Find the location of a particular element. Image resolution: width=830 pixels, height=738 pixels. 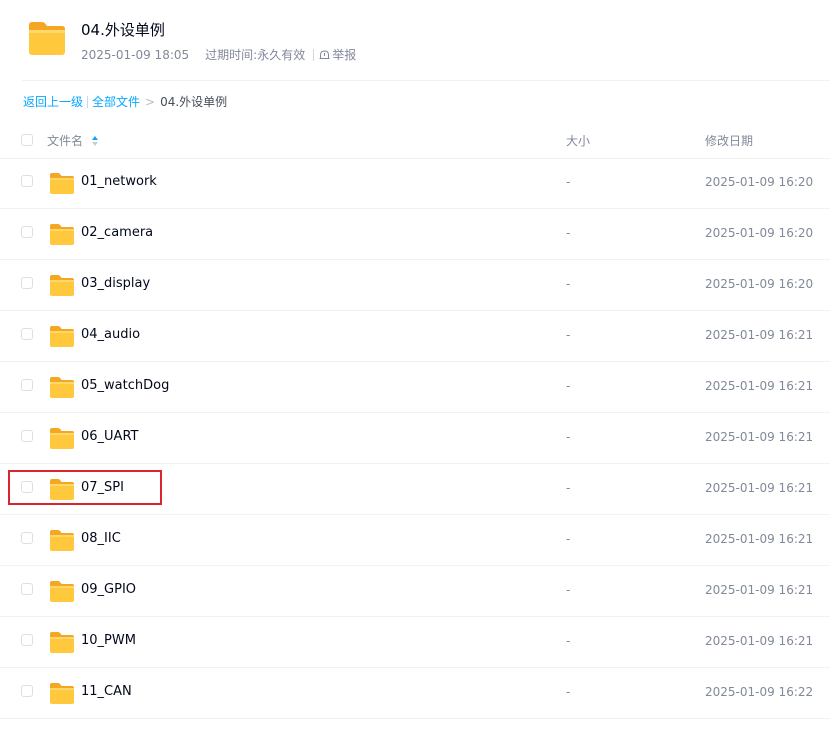

file-name: 06_UART is located at coordinates (109, 436).